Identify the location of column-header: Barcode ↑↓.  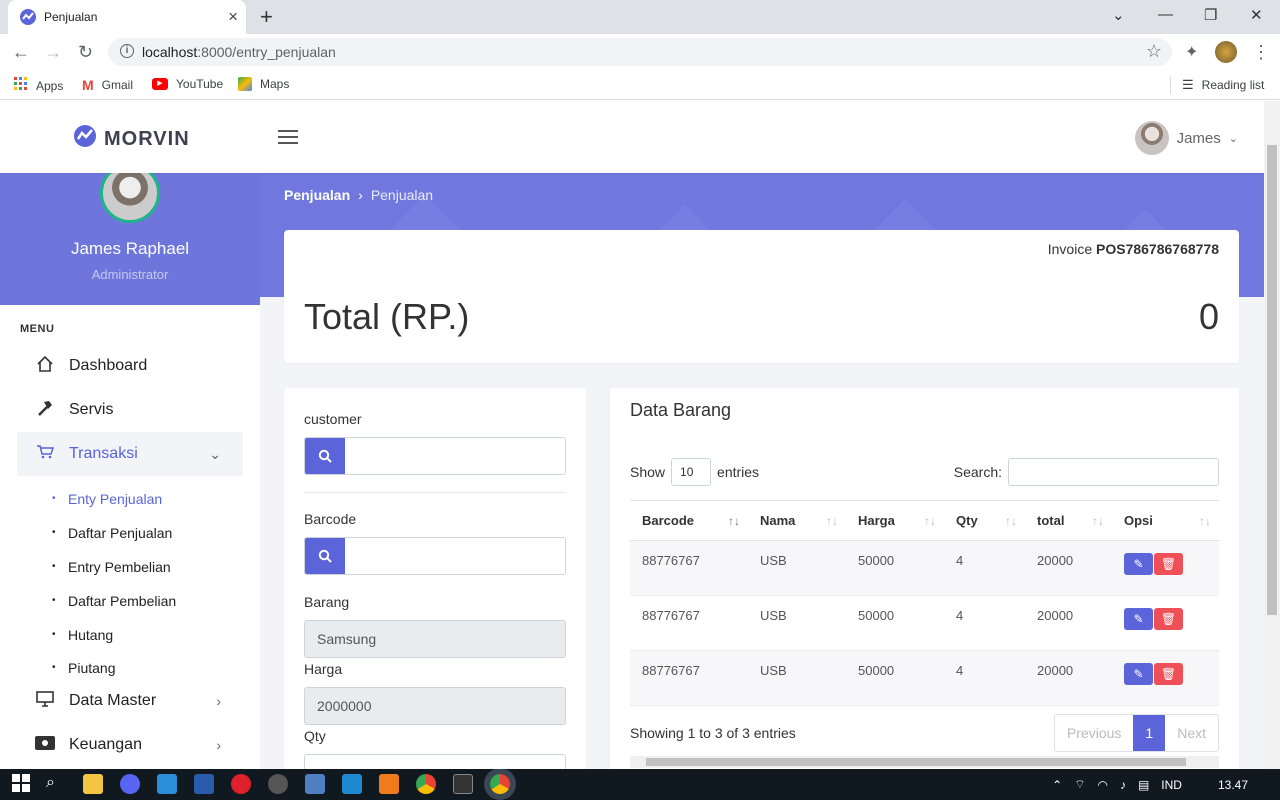
(689, 520).